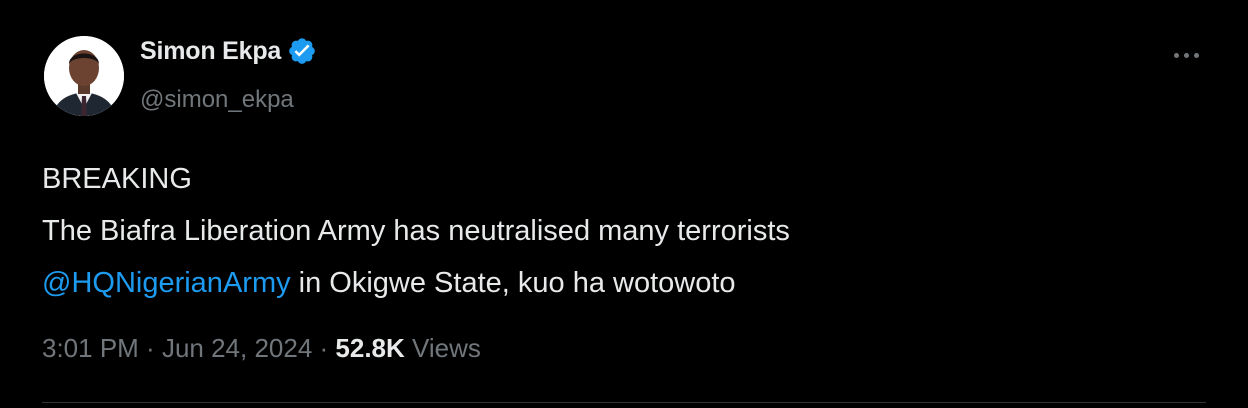 Image resolution: width=1248 pixels, height=408 pixels. Describe the element at coordinates (369, 348) in the screenshot. I see `views-count: 52.8K` at that location.